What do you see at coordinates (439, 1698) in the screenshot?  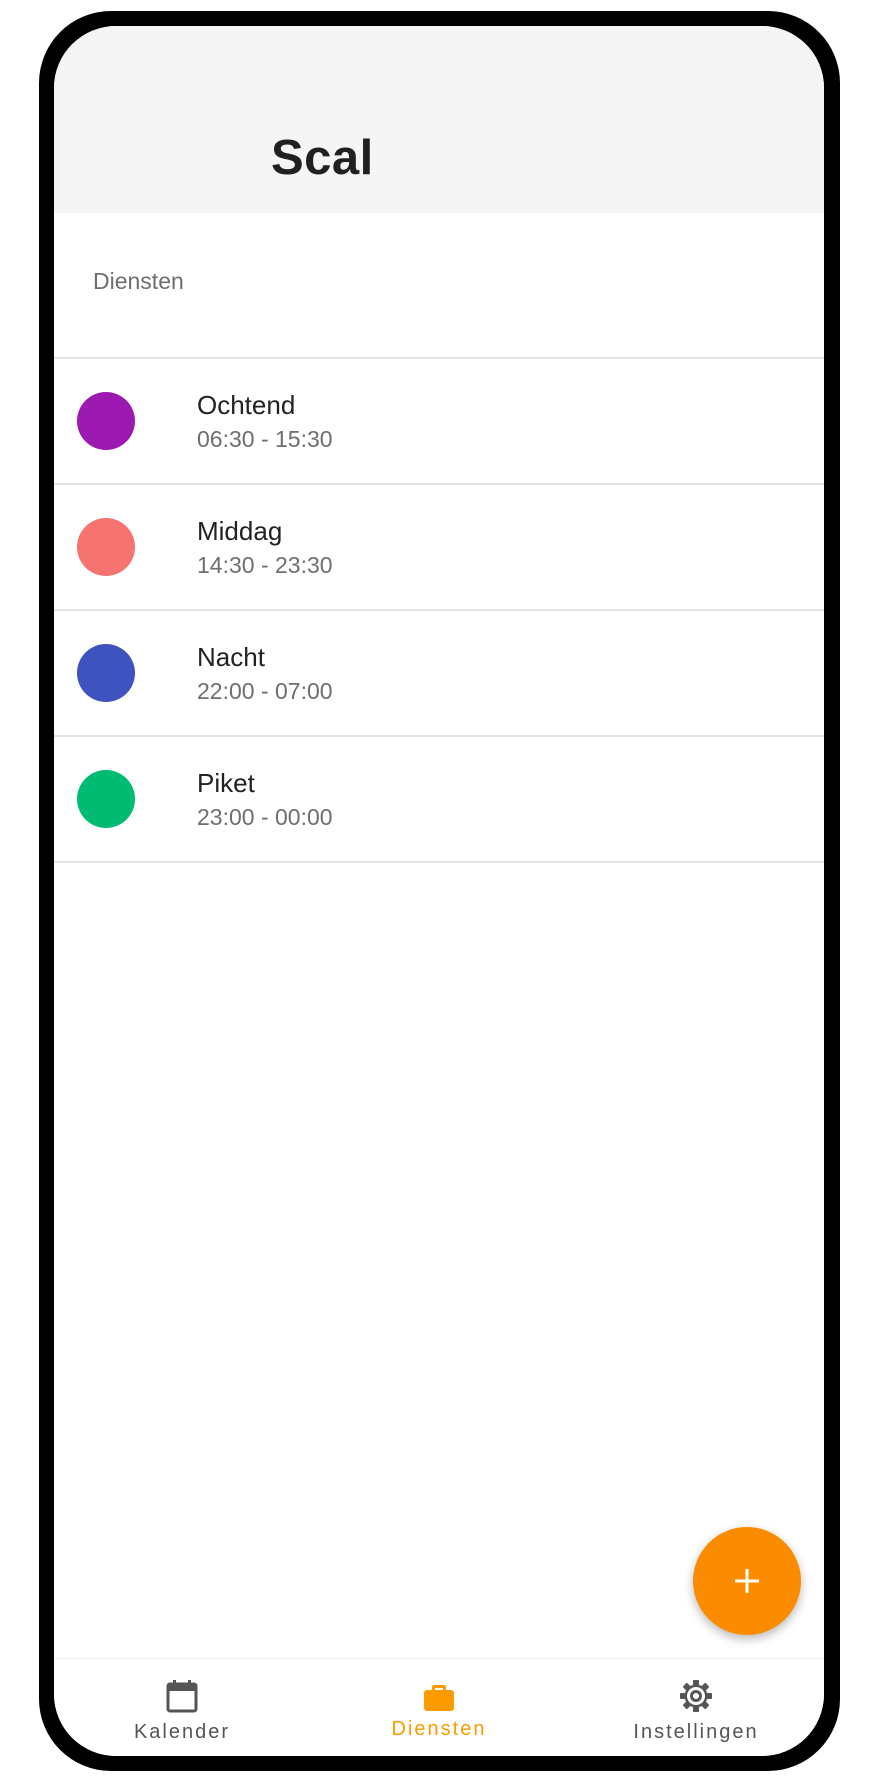 I see `briefcase-icon` at bounding box center [439, 1698].